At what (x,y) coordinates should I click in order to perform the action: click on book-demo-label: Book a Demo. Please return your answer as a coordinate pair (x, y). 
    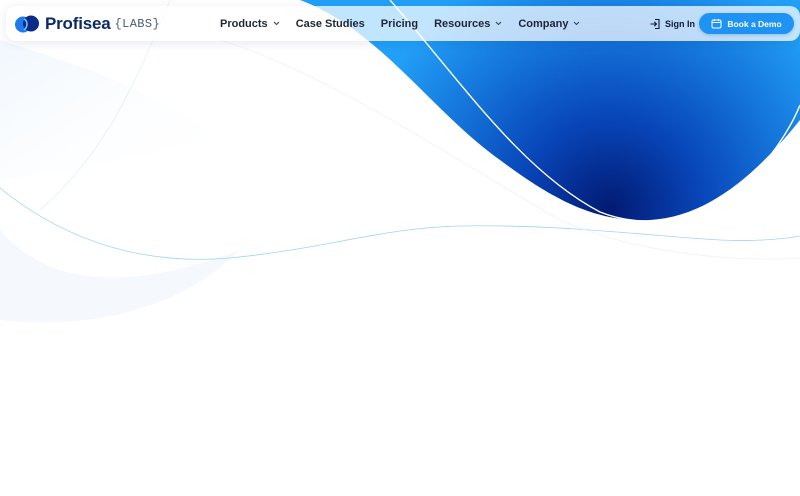
    Looking at the image, I should click on (754, 23).